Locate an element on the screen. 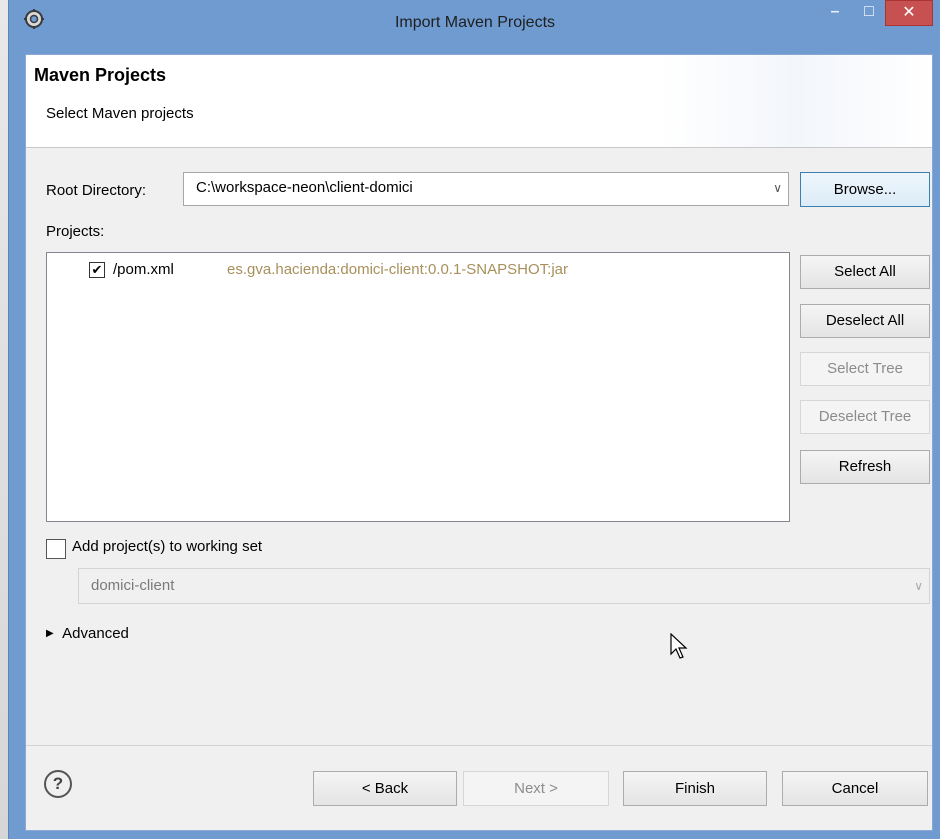 This screenshot has width=940, height=839. working-set-checkbox is located at coordinates (56, 549).